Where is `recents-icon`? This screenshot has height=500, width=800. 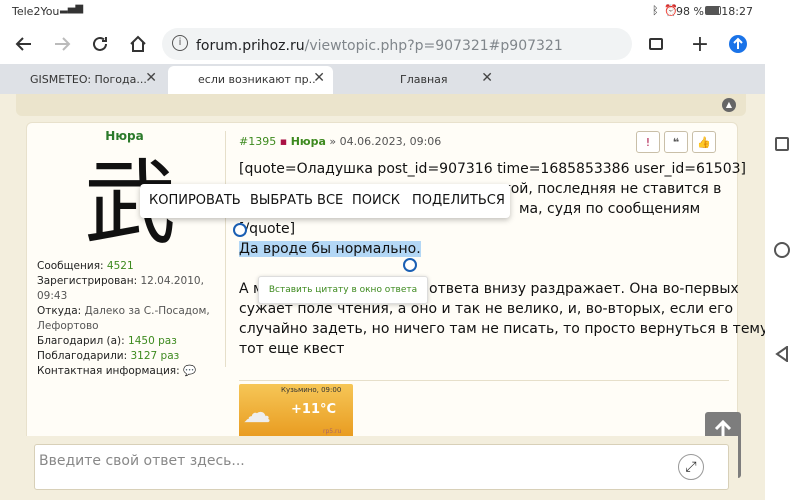 recents-icon is located at coordinates (782, 144).